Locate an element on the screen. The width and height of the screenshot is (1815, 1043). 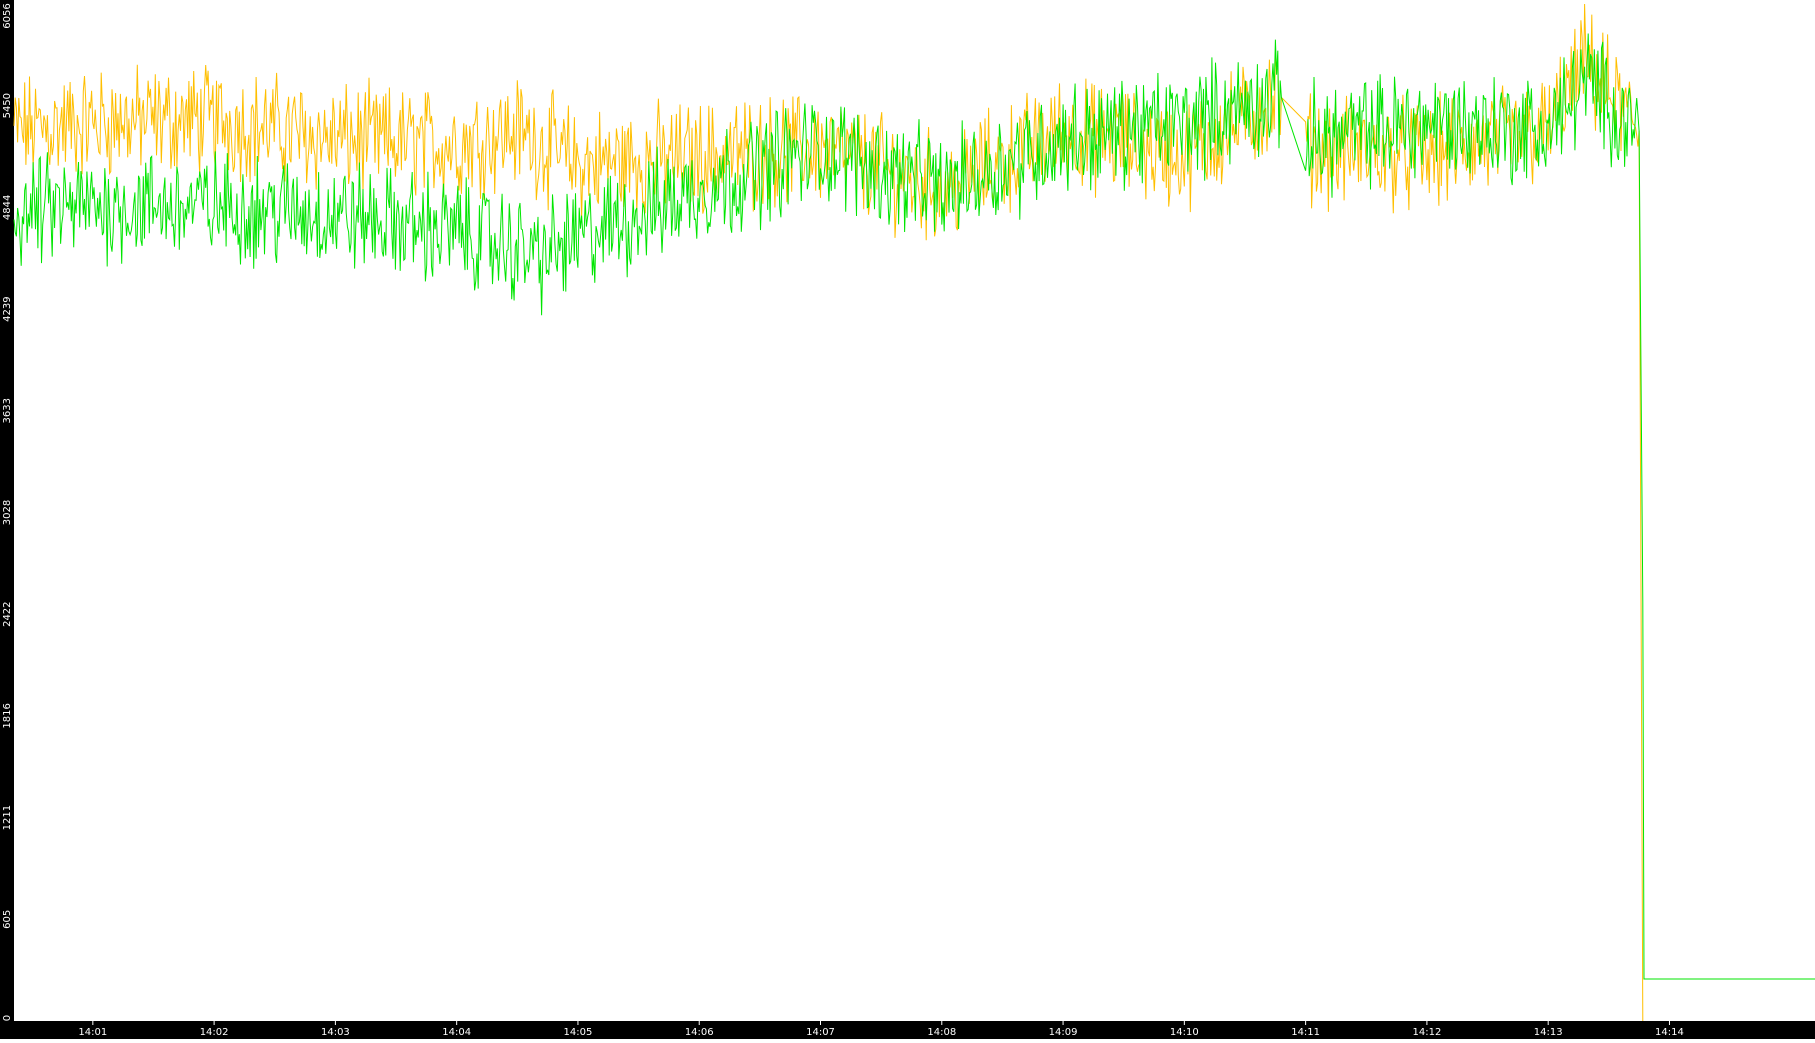
x-tick-label: 14:03 is located at coordinates (335, 1032).